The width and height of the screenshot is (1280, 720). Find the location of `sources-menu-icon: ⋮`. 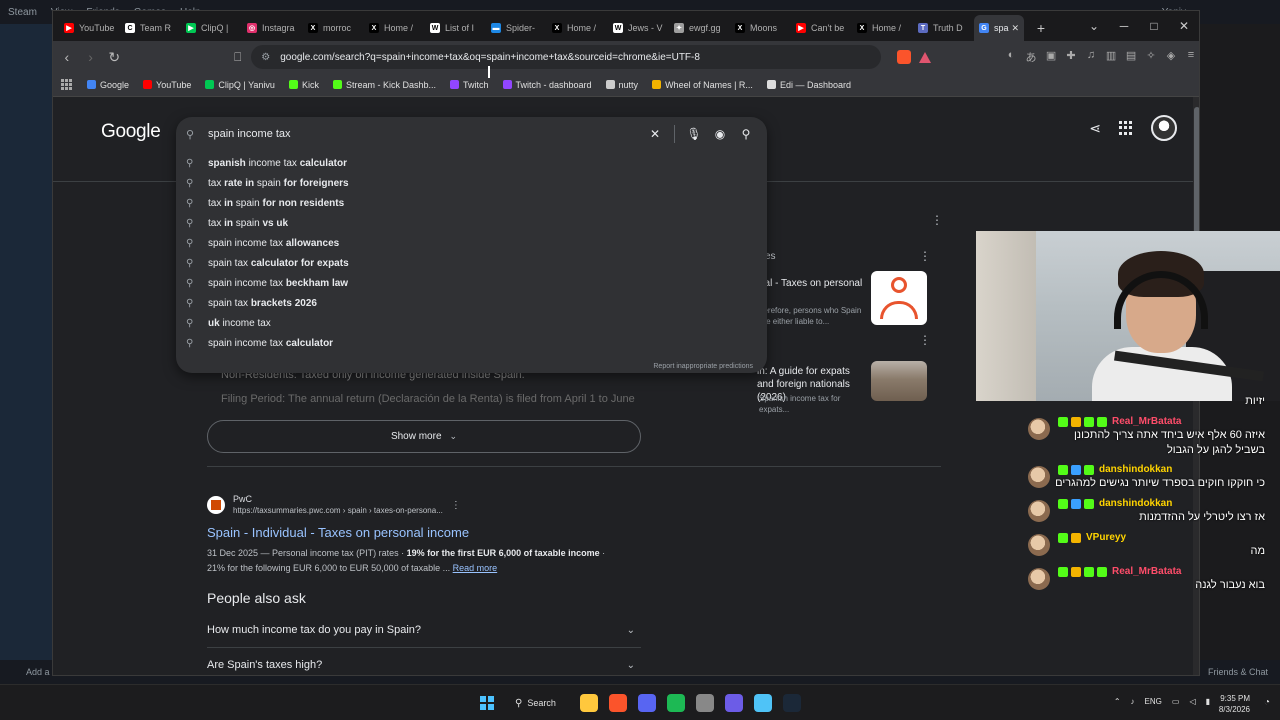

sources-menu-icon: ⋮ is located at coordinates (925, 256).